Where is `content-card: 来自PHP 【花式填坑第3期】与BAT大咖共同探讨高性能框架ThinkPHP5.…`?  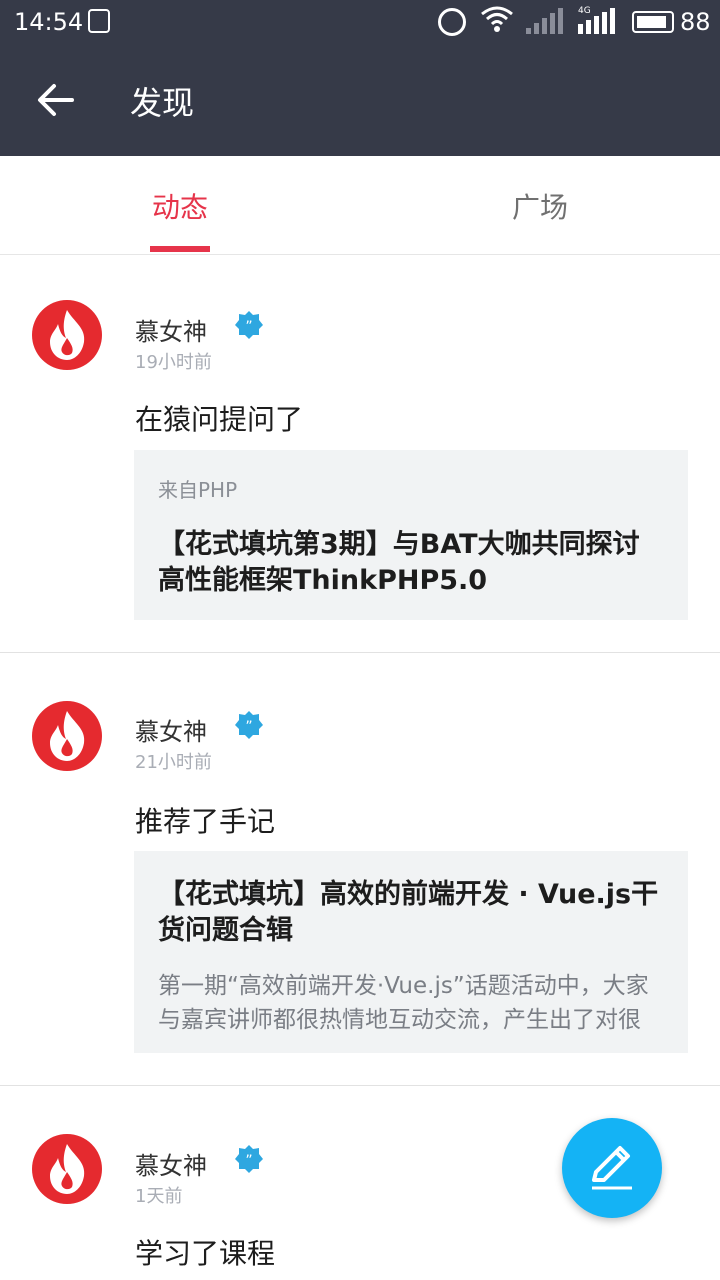
content-card: 来自PHP 【花式填坑第3期】与BAT大咖共同探讨高性能框架ThinkPHP5.… is located at coordinates (411, 535).